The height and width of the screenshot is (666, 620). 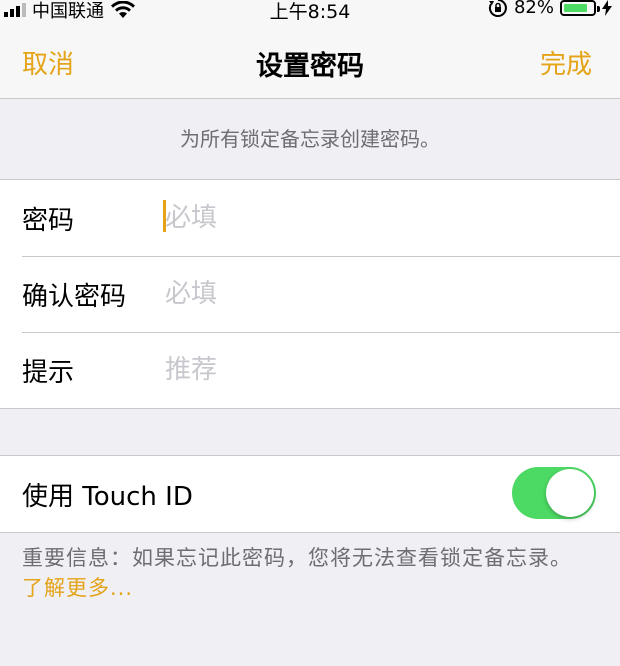 I want to click on done-button: 完成, so click(x=566, y=62).